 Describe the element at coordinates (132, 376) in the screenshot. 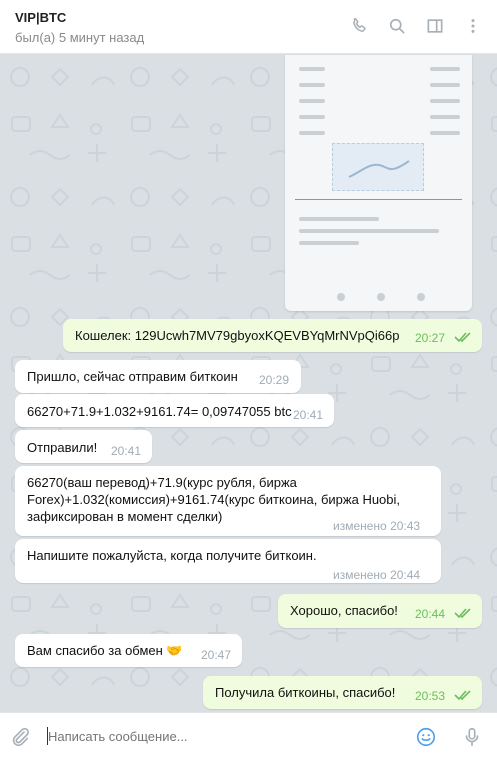

I see `message-text: Пришло, сейчас отправим биткоин` at that location.